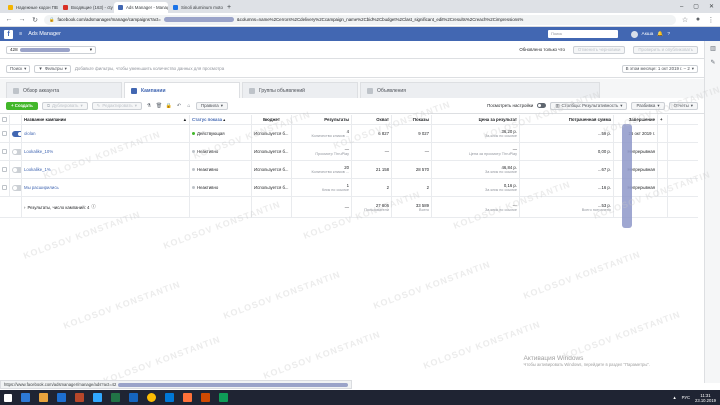 The height and width of the screenshot is (405, 720). What do you see at coordinates (685, 20) in the screenshot?
I see `star-icon: ☆` at bounding box center [685, 20].